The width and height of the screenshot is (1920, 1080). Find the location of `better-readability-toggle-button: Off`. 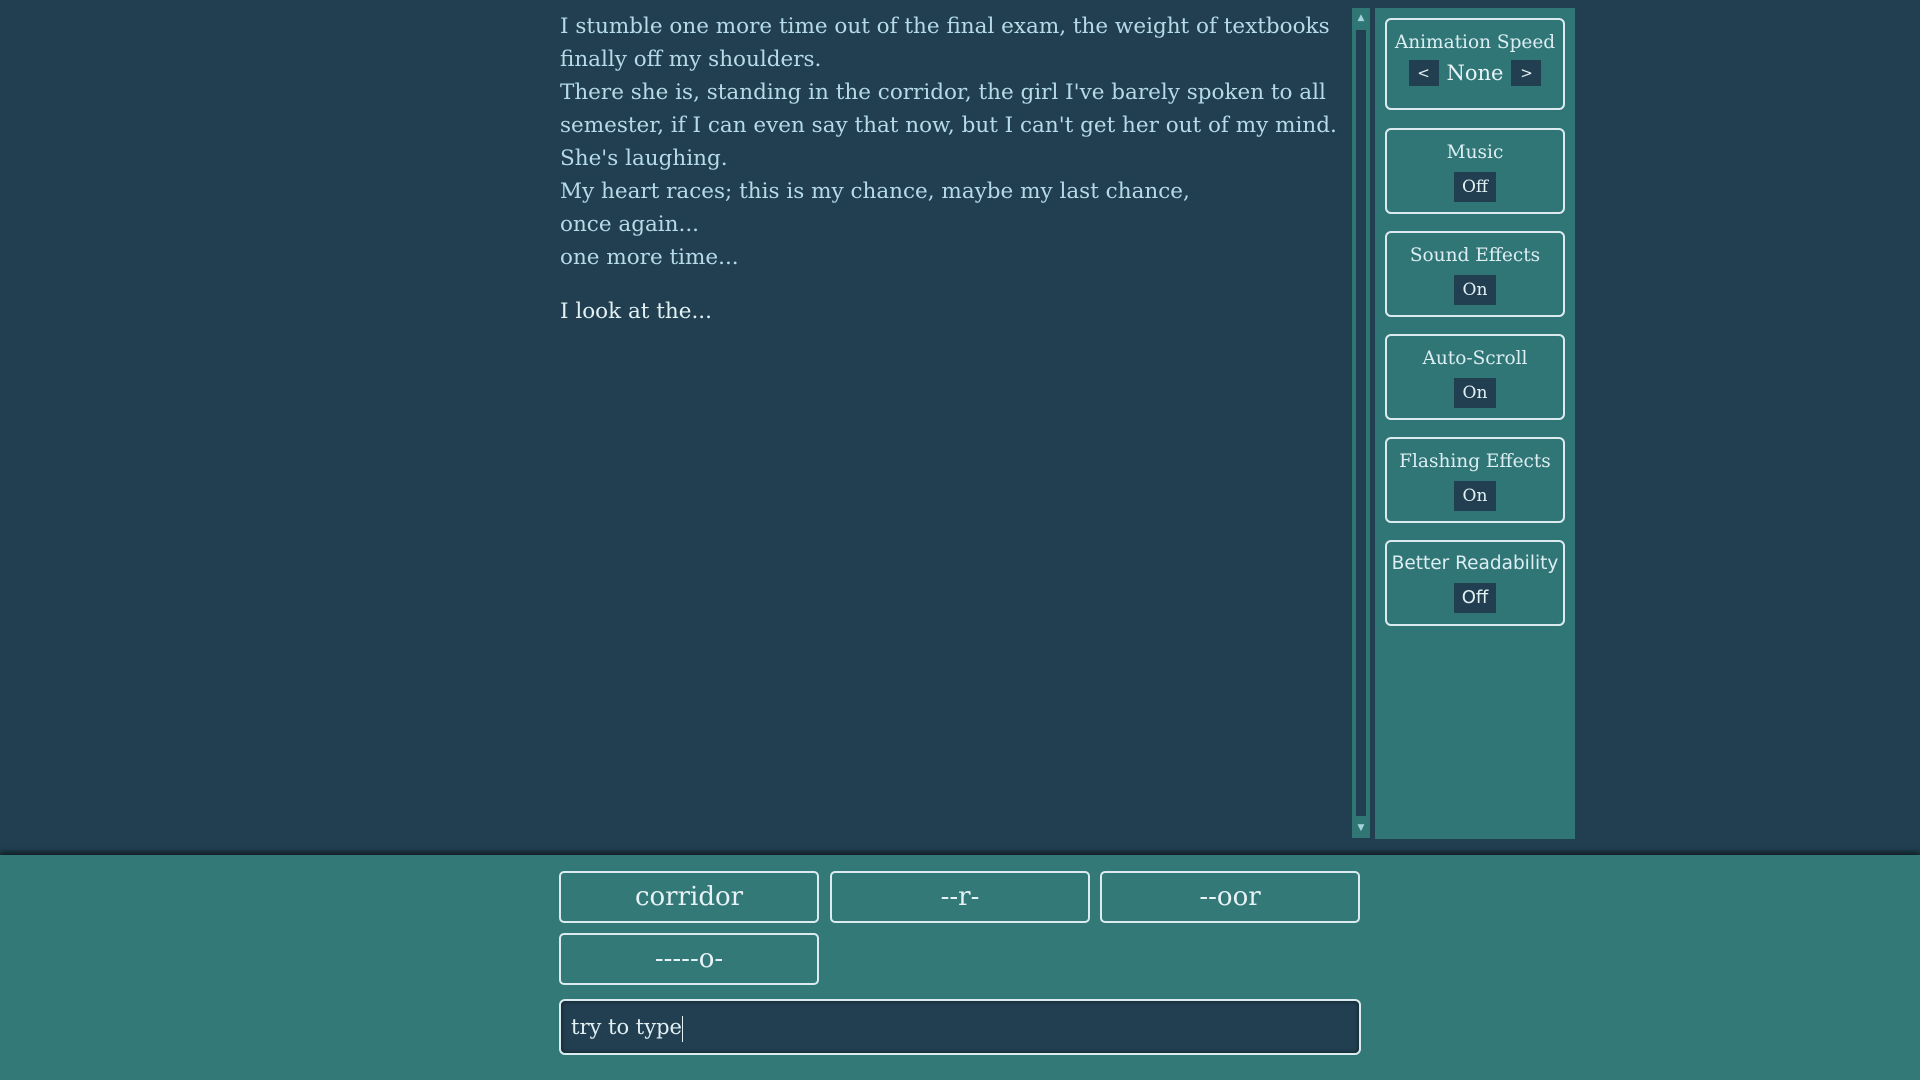

better-readability-toggle-button: Off is located at coordinates (1475, 598).